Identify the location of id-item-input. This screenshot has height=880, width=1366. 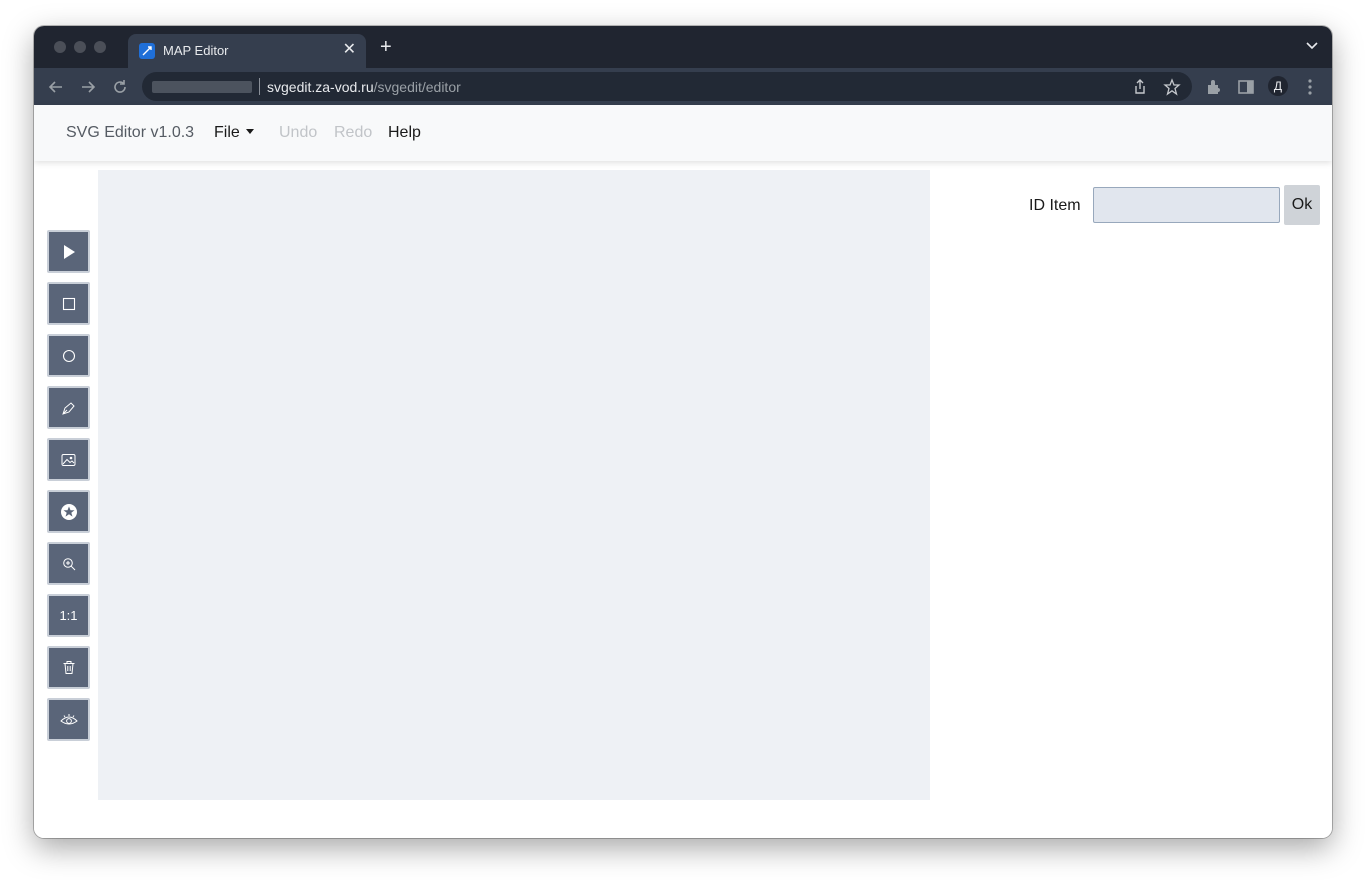
(1186, 205).